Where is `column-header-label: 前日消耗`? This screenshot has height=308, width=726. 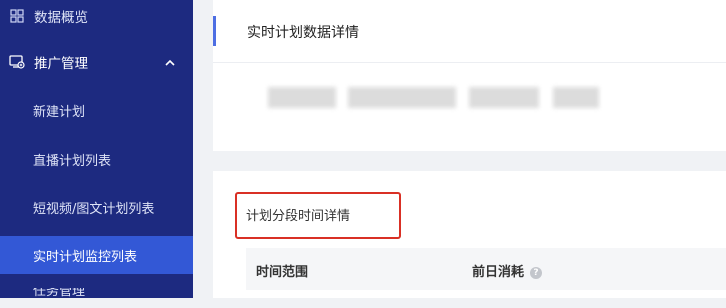 column-header-label: 前日消耗 is located at coordinates (498, 272).